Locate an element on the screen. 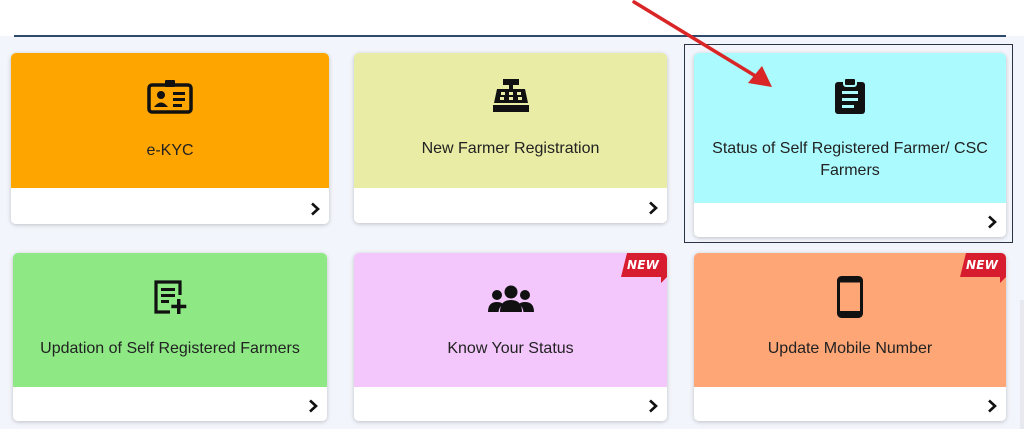  scrollbar-track is located at coordinates (1022, 364).